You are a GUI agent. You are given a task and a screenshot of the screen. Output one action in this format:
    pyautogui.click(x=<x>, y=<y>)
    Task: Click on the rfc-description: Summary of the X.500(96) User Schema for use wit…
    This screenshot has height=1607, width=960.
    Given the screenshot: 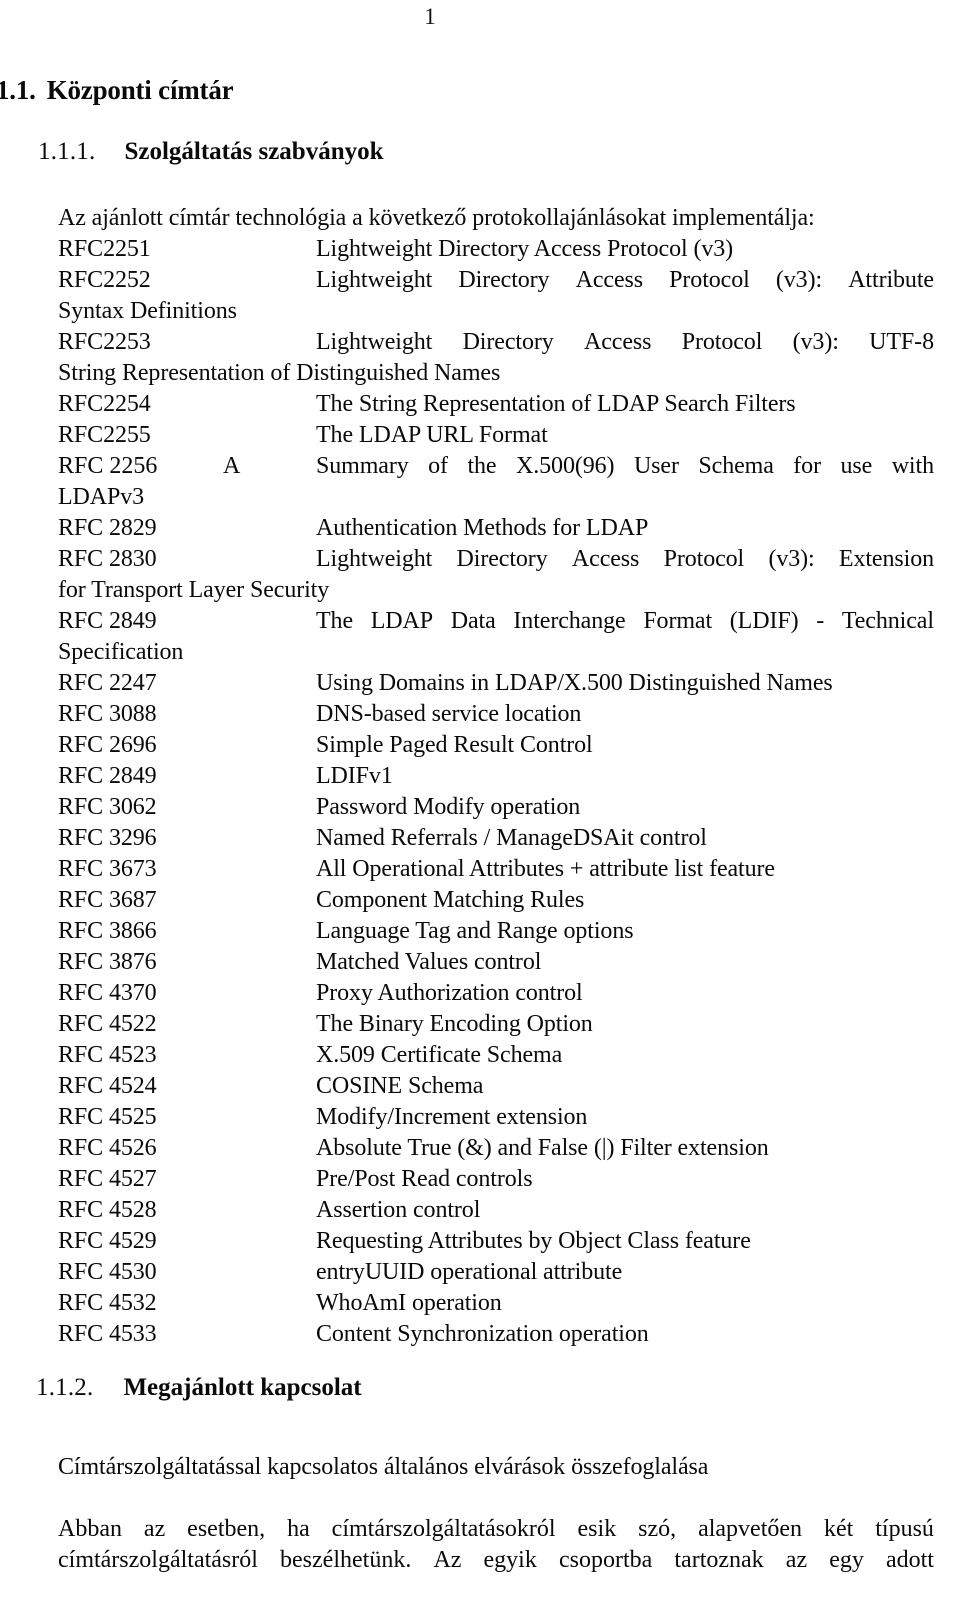 What is the action you would take?
    pyautogui.click(x=625, y=466)
    